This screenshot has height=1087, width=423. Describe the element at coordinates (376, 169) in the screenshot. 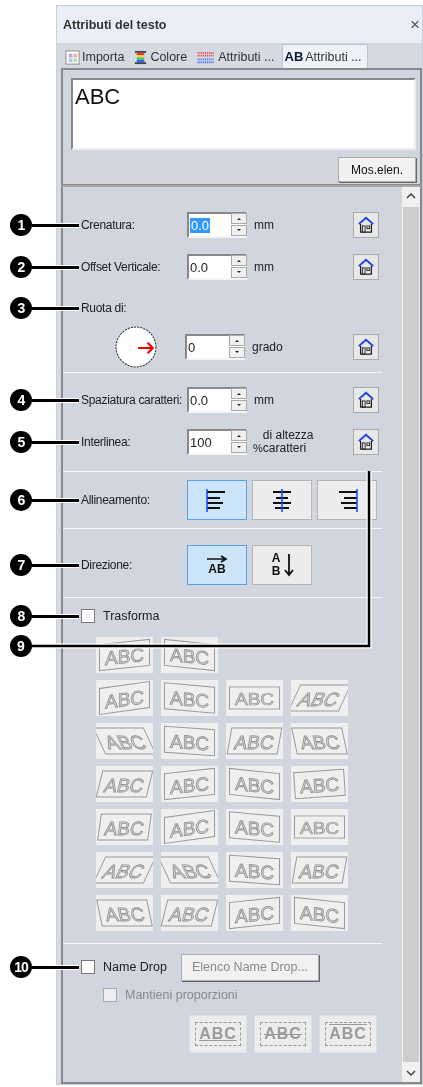

I see `show-list-button: Mos.elen.` at that location.